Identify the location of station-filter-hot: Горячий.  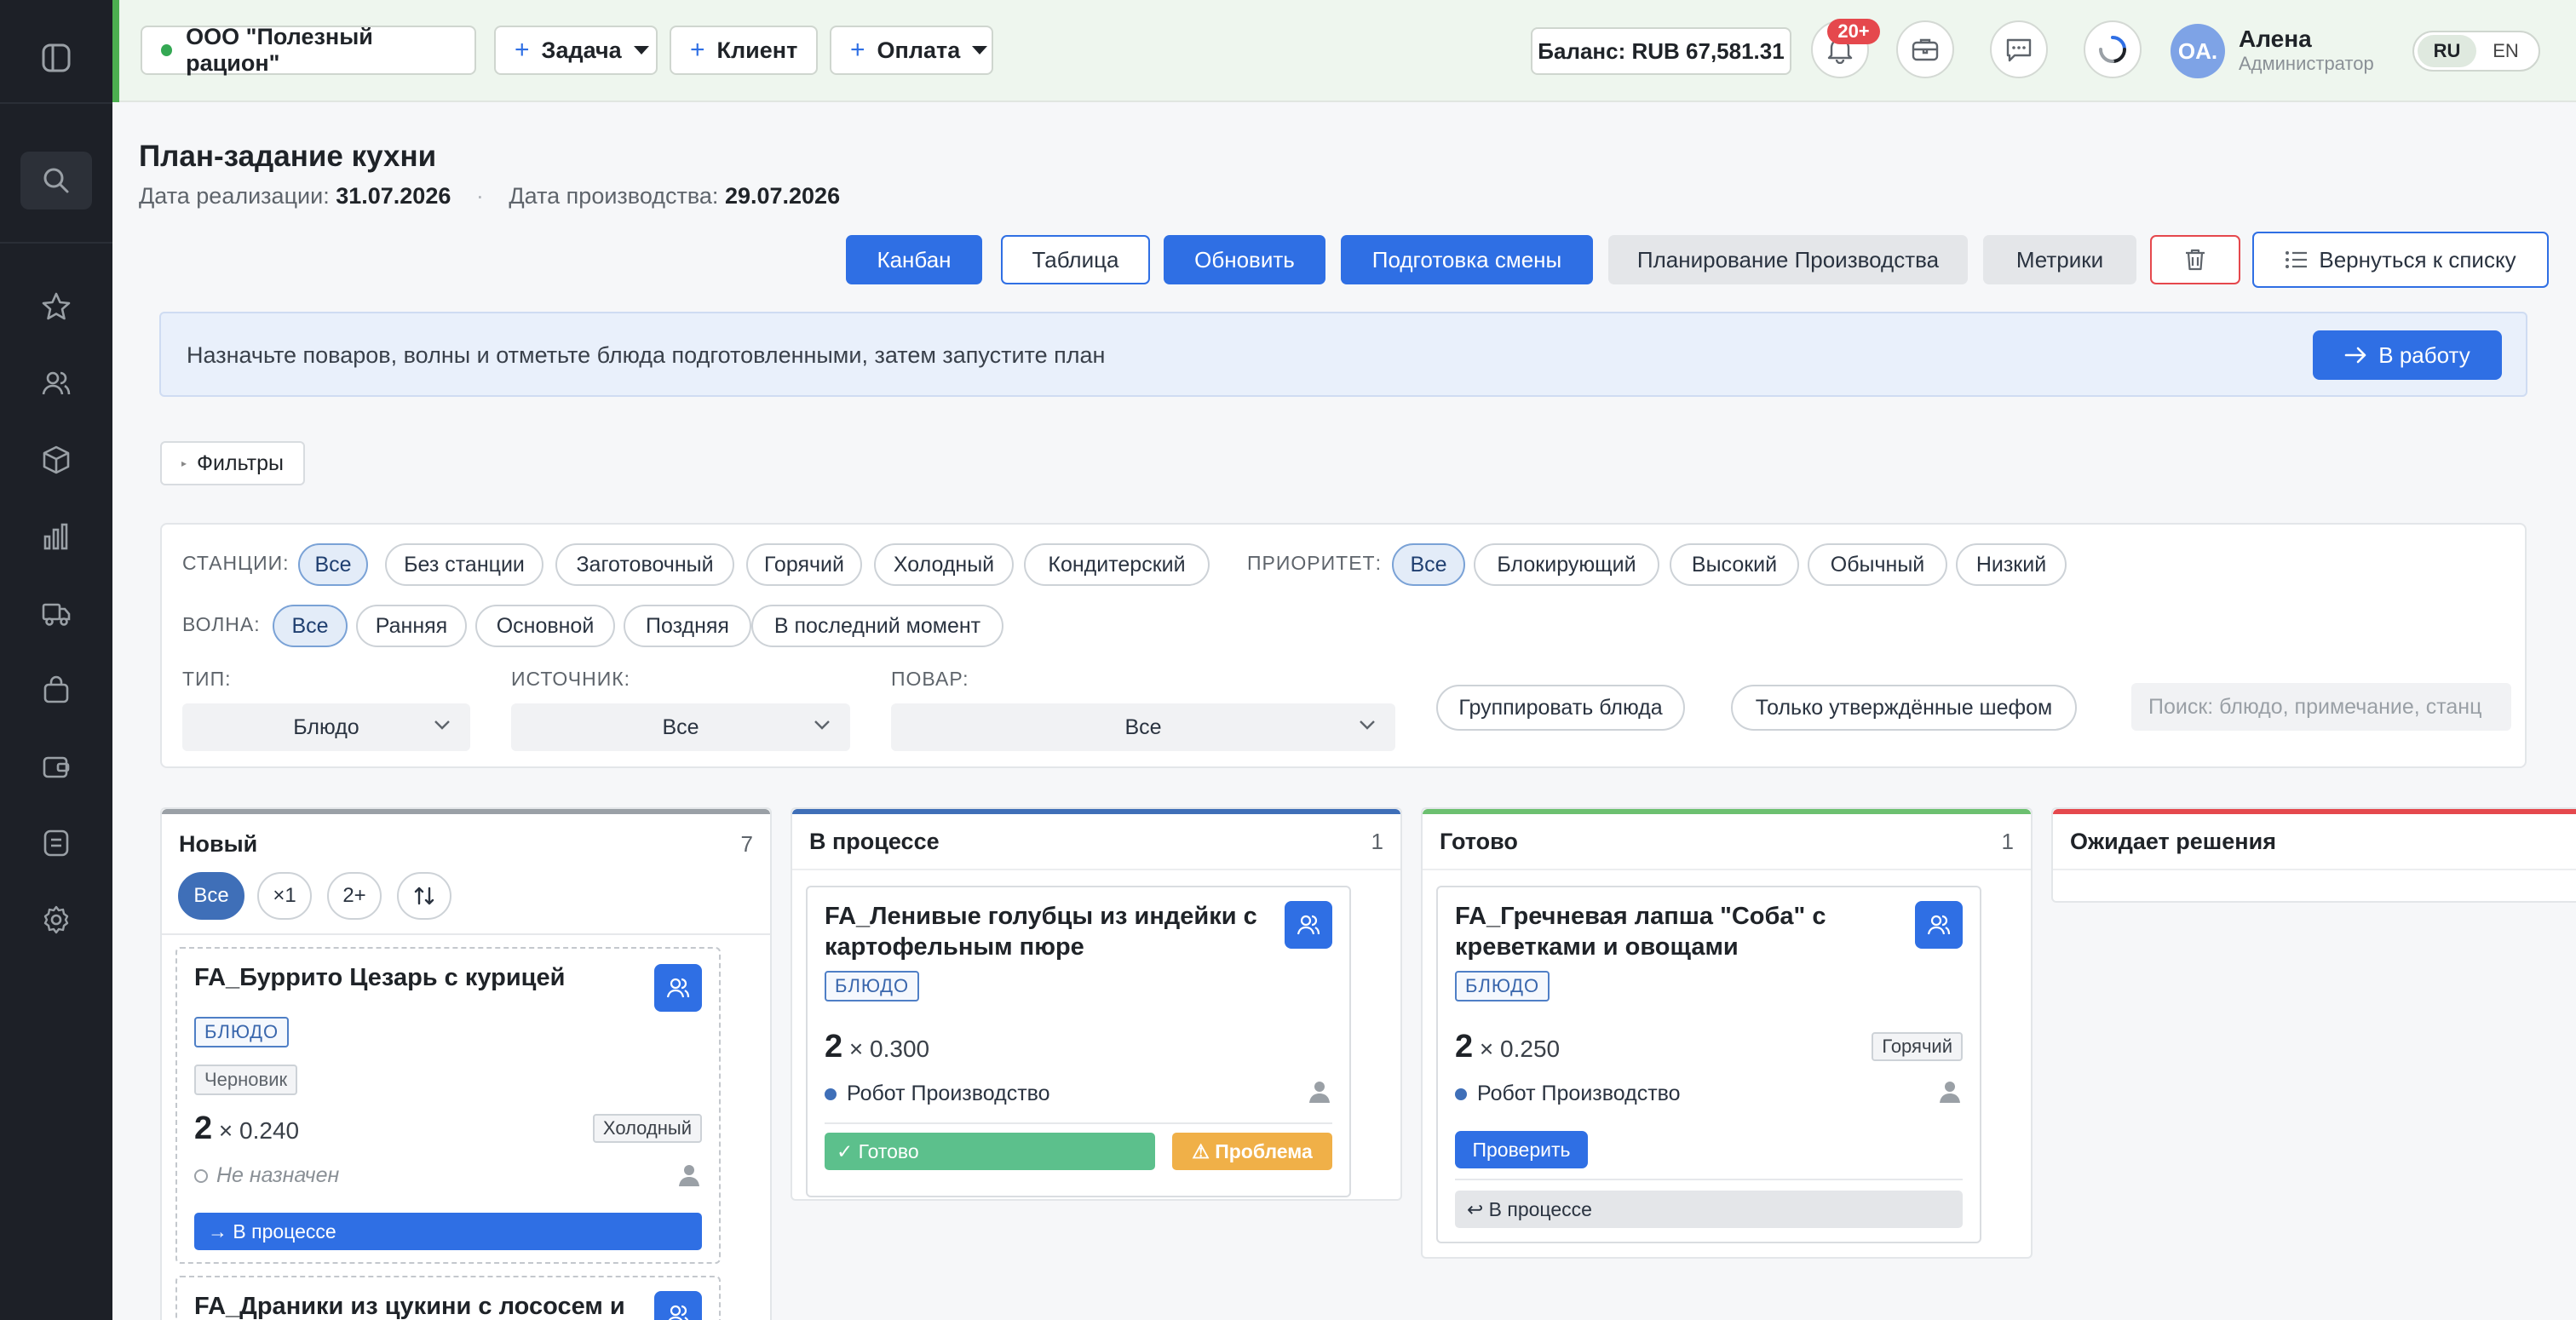
(804, 564).